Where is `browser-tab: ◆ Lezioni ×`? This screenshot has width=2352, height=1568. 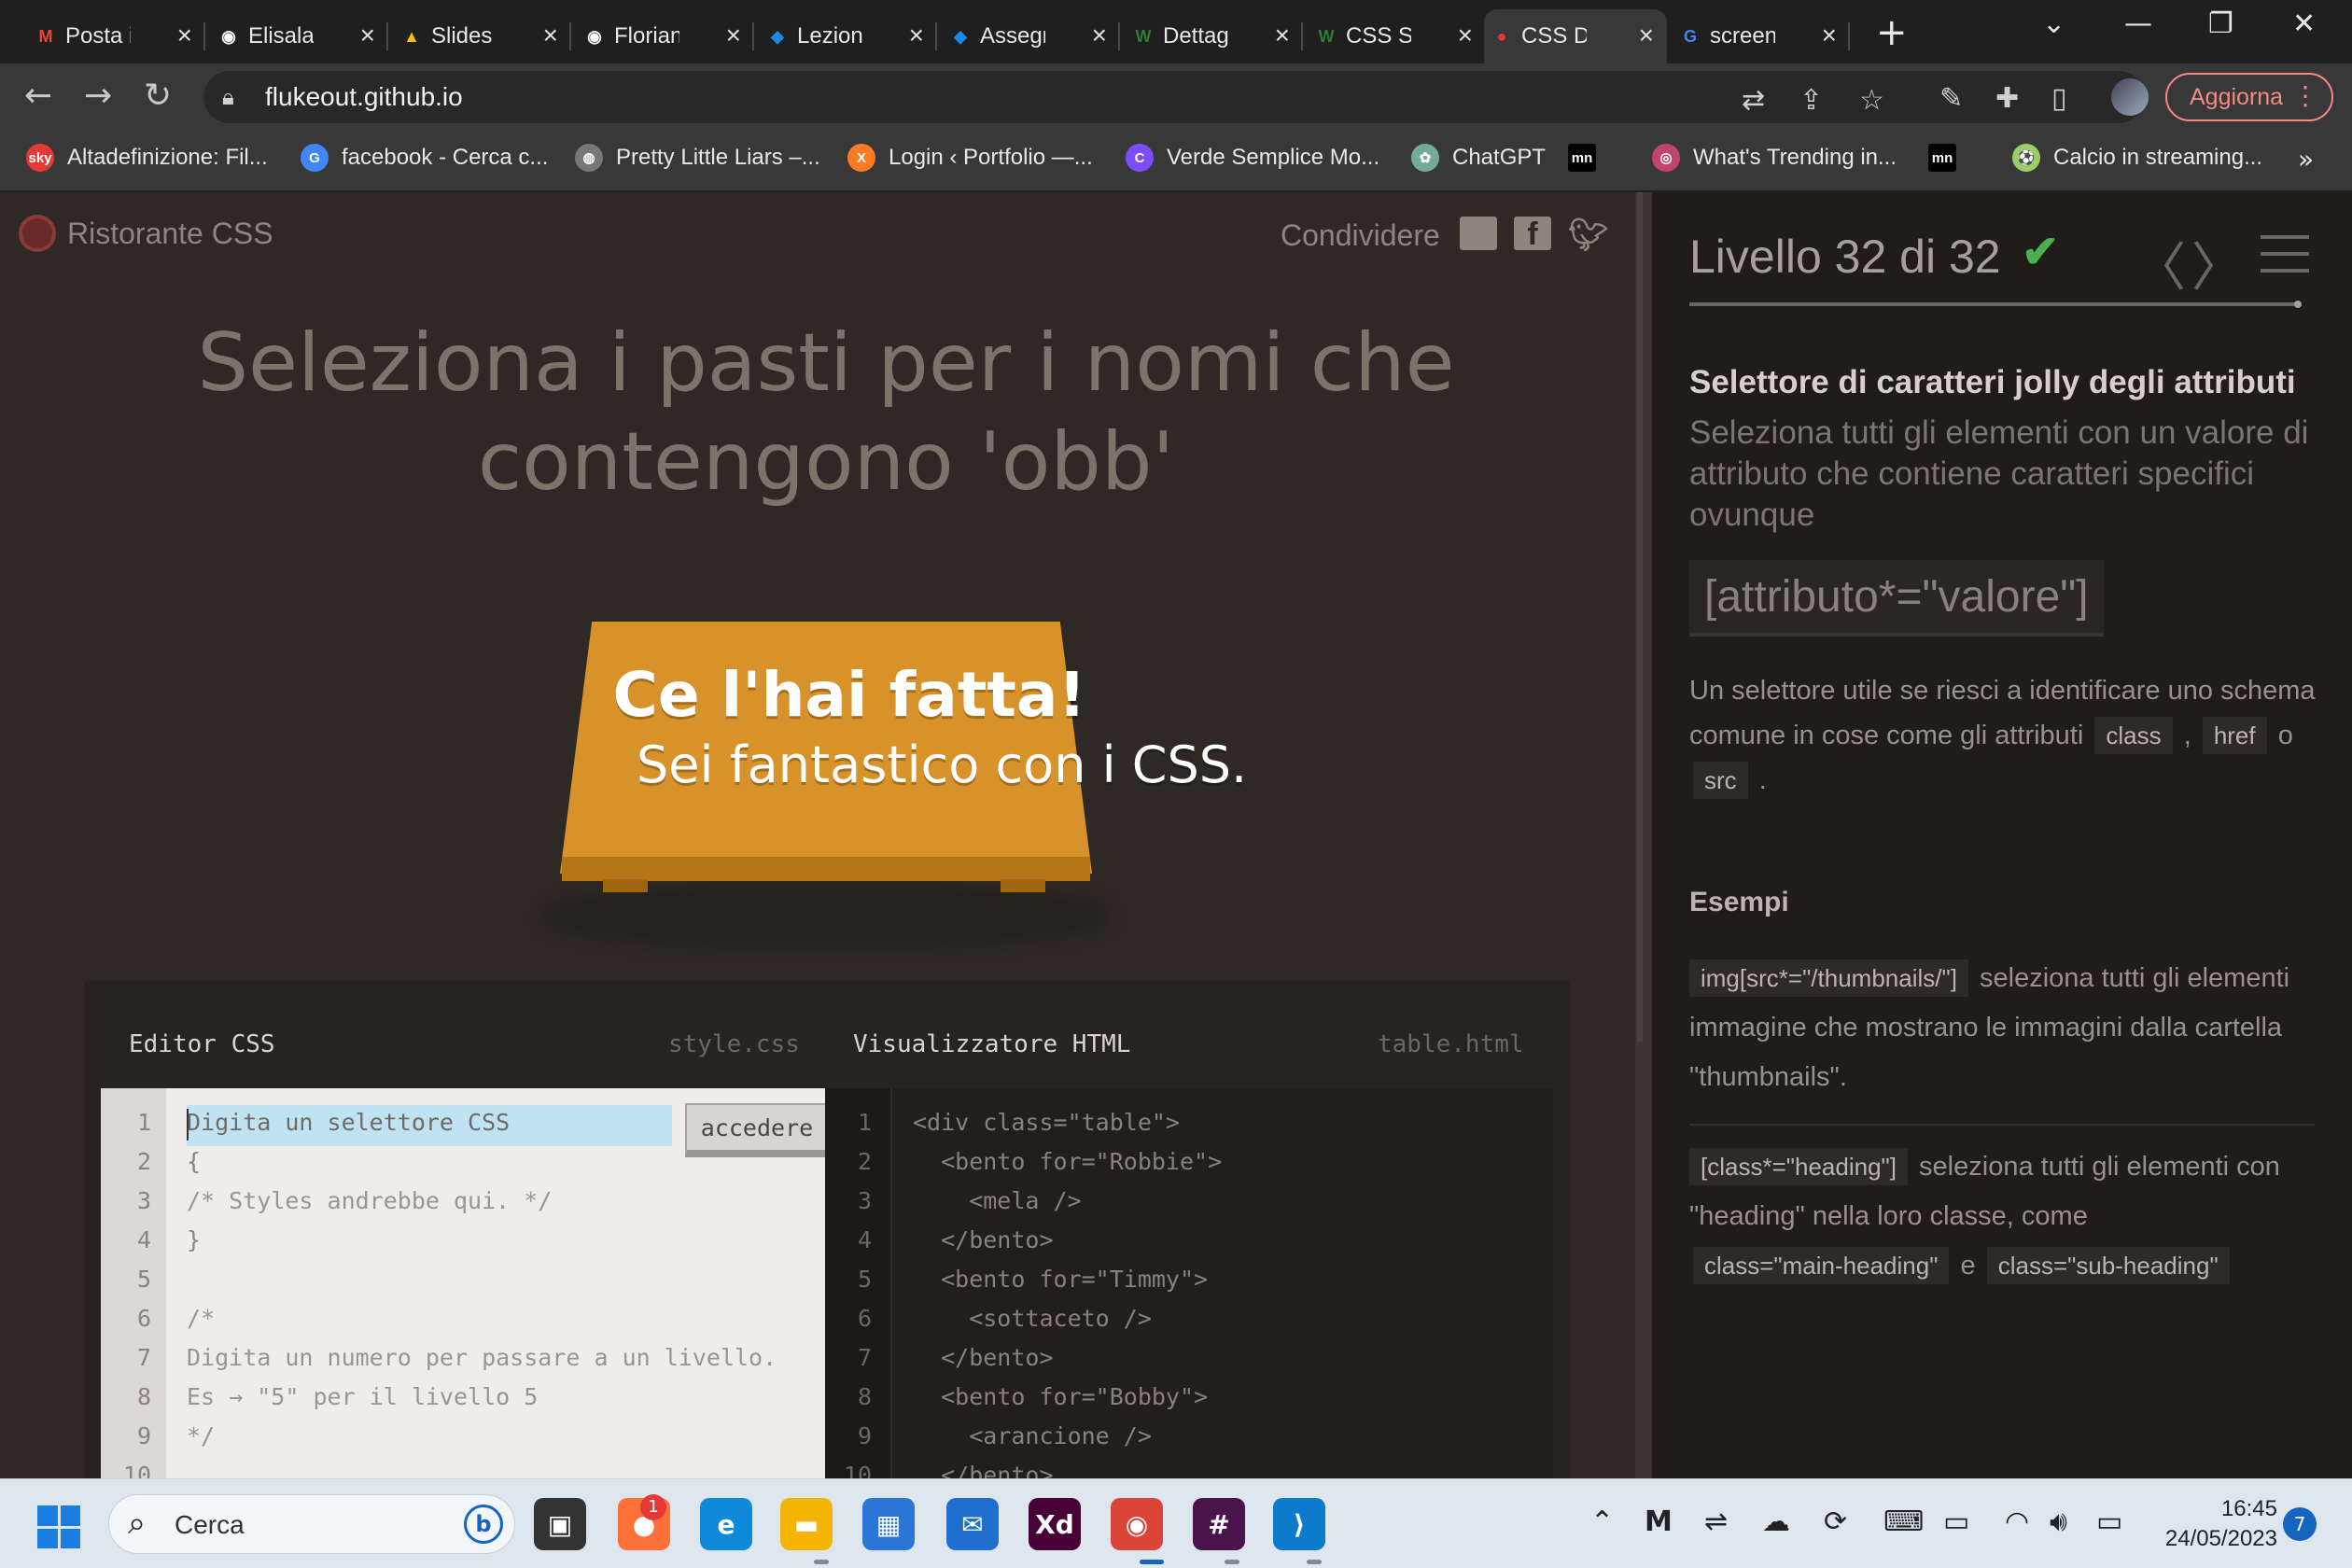 browser-tab: ◆ Lezioni × is located at coordinates (848, 36).